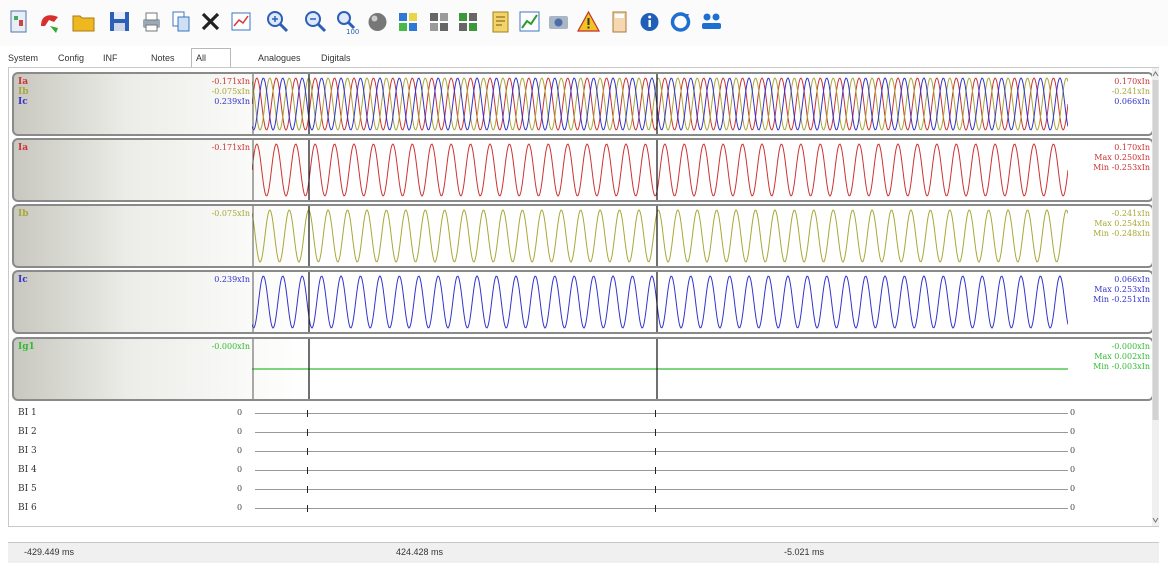  What do you see at coordinates (660, 104) in the screenshot?
I see `combined-waveform` at bounding box center [660, 104].